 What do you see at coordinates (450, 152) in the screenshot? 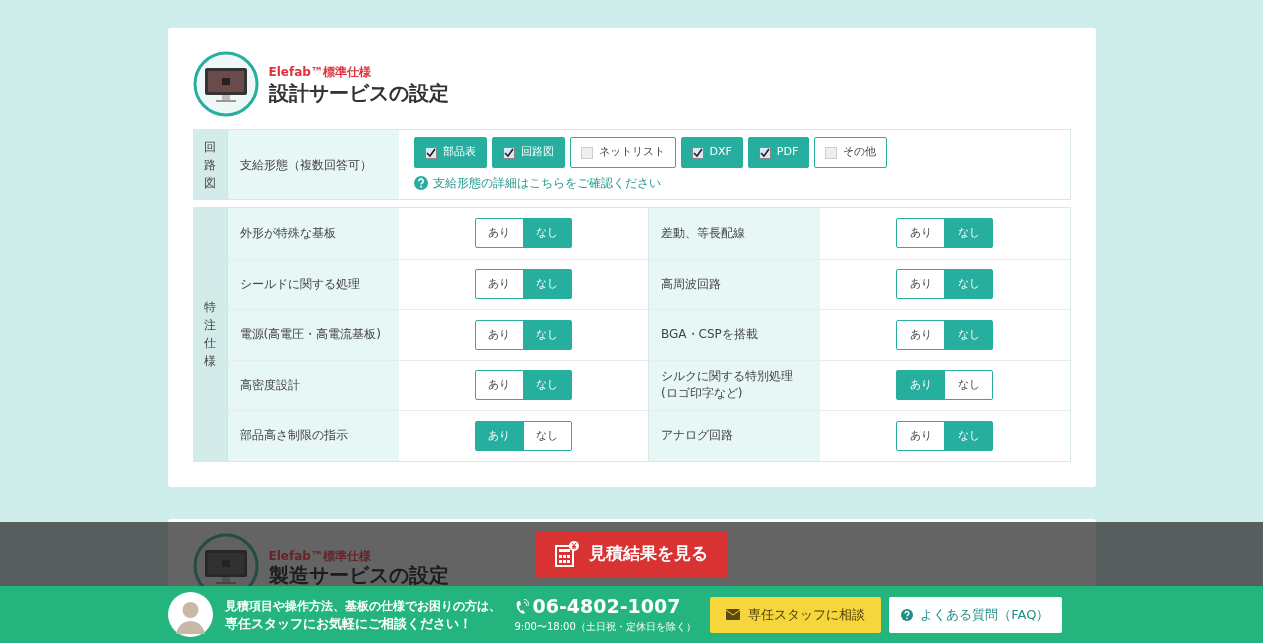
I see `checkbox-option: 部品表` at bounding box center [450, 152].